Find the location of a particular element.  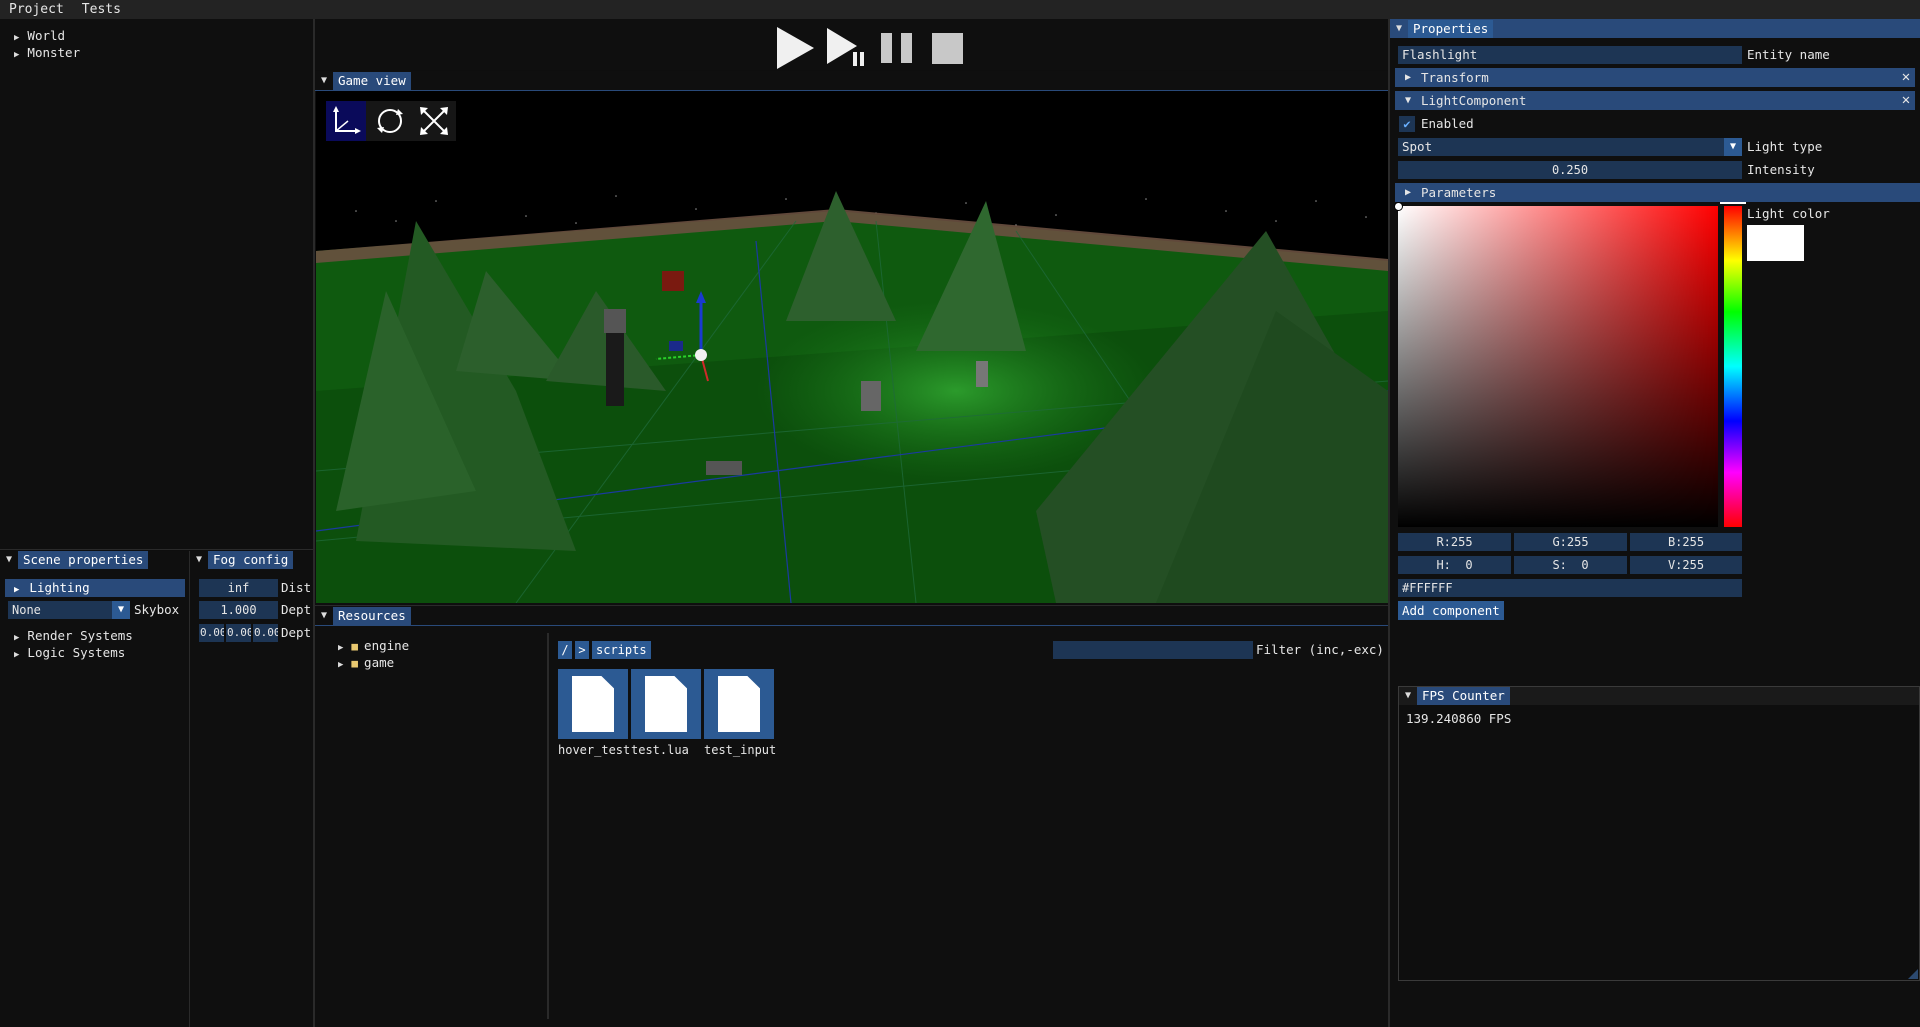

properties-header: ▼ Properties is located at coordinates (1655, 28).